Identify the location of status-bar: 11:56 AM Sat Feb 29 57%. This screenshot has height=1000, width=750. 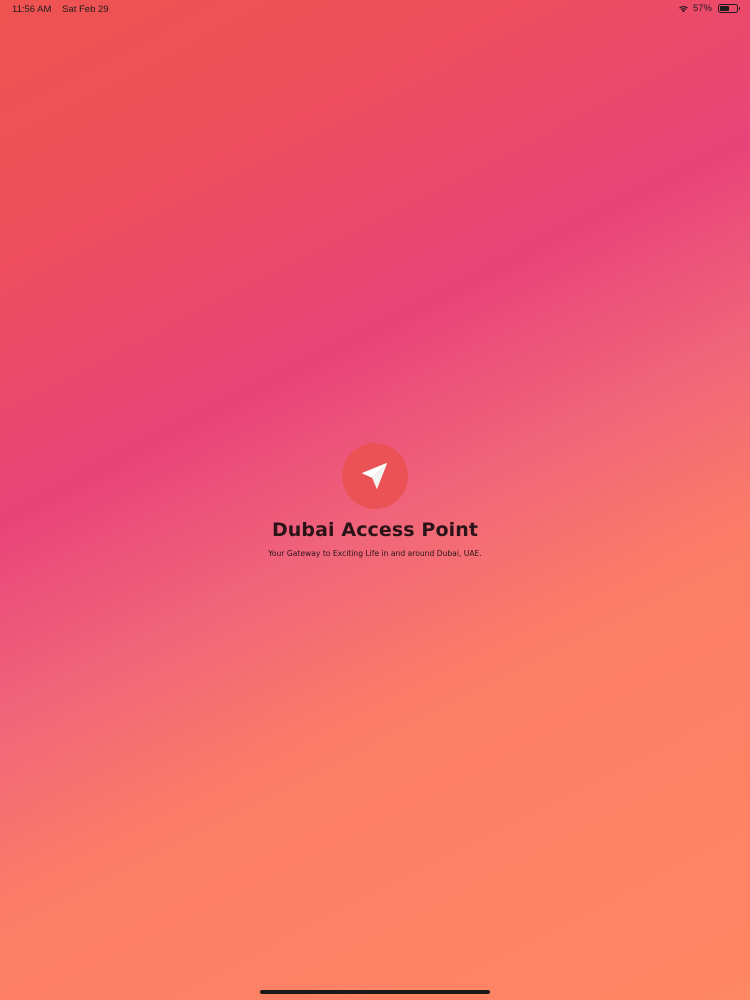
(375, 9).